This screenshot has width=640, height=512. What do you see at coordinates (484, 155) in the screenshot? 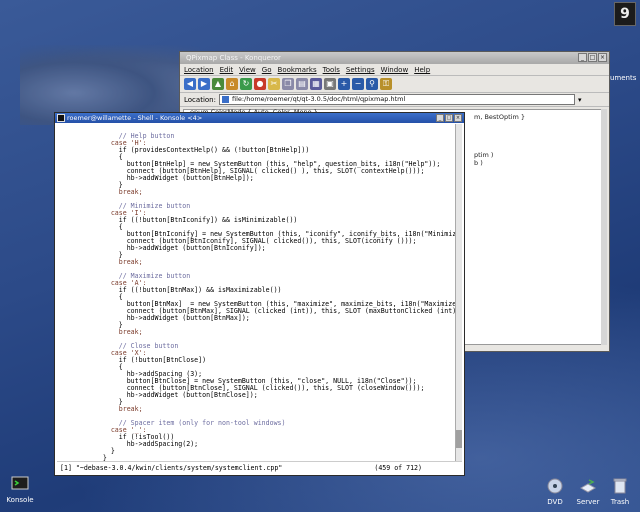
I see `content-line: ptim )` at bounding box center [484, 155].